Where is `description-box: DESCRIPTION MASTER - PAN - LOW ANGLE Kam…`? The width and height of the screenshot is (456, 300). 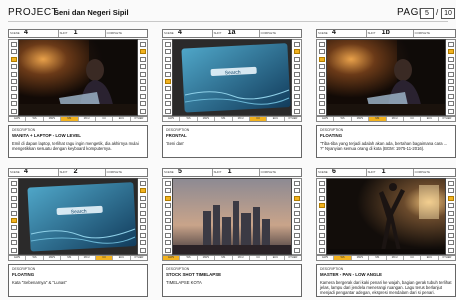 description-box: DESCRIPTION MASTER - PAN - LOW ANGLE Kam… is located at coordinates (386, 280).